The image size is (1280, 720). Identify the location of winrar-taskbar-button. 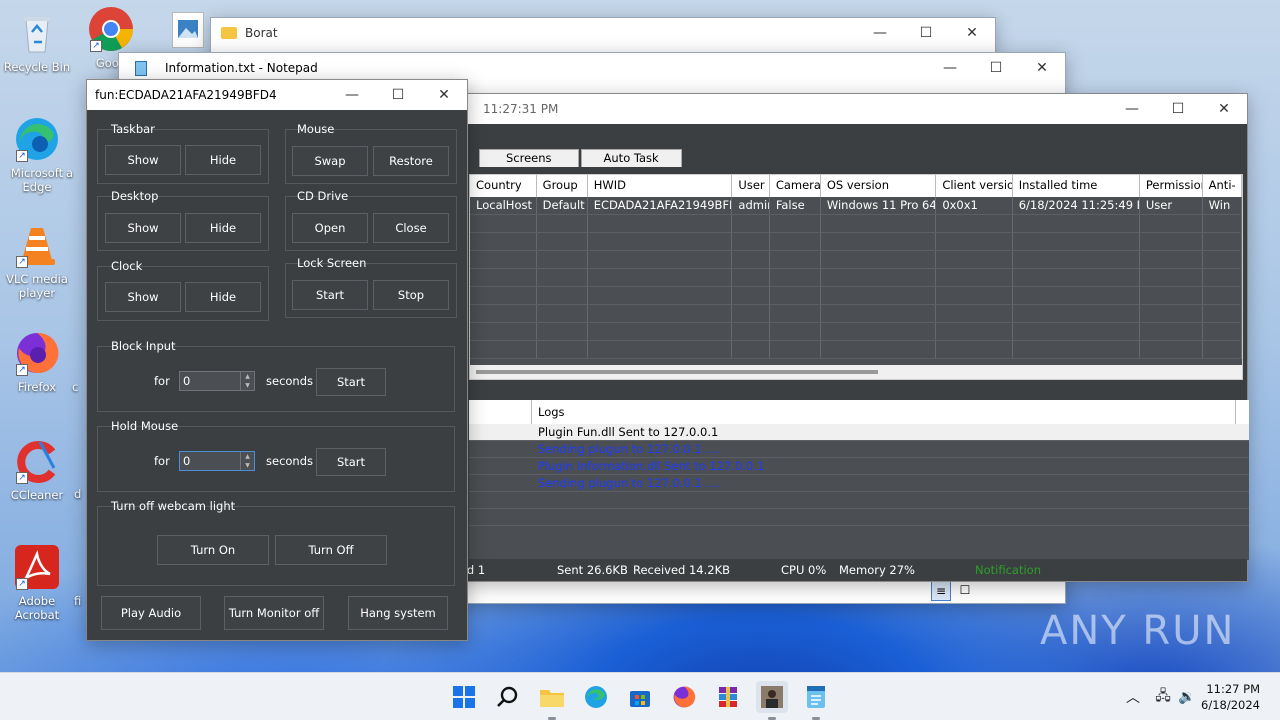
(728, 697).